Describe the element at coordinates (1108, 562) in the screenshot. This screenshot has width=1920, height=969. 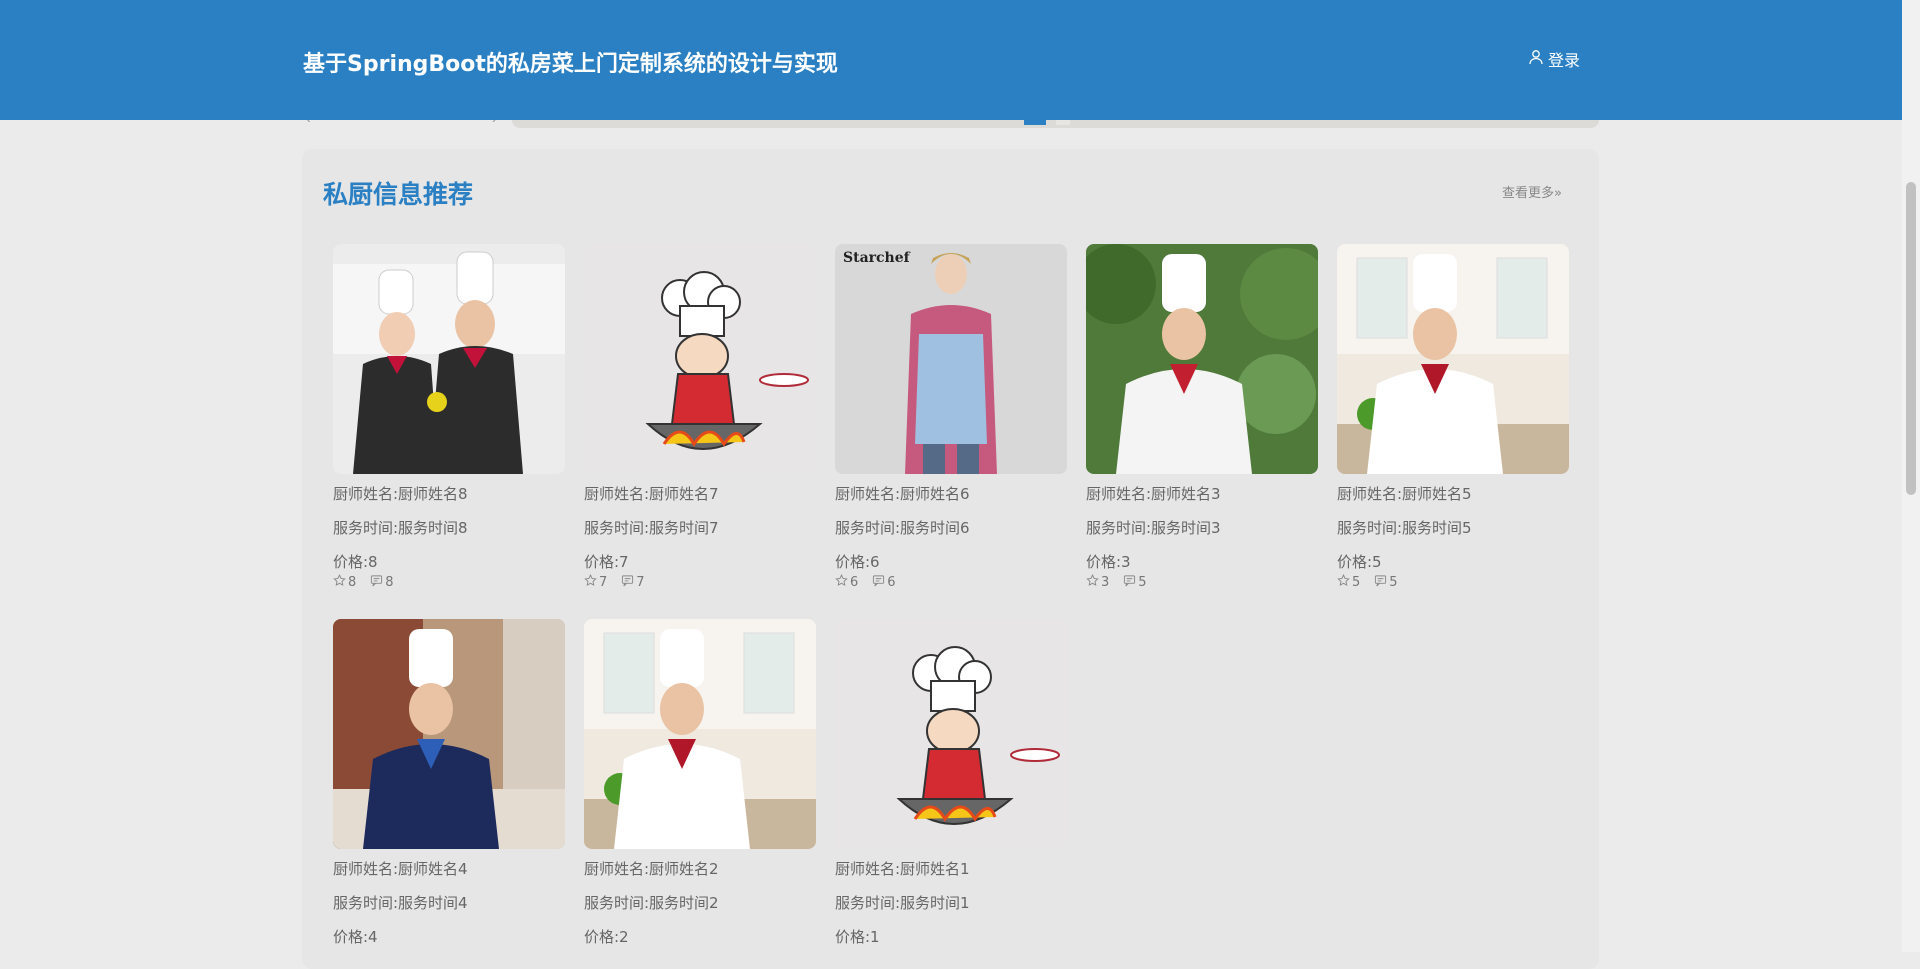
I see `price: 价格:3` at that location.